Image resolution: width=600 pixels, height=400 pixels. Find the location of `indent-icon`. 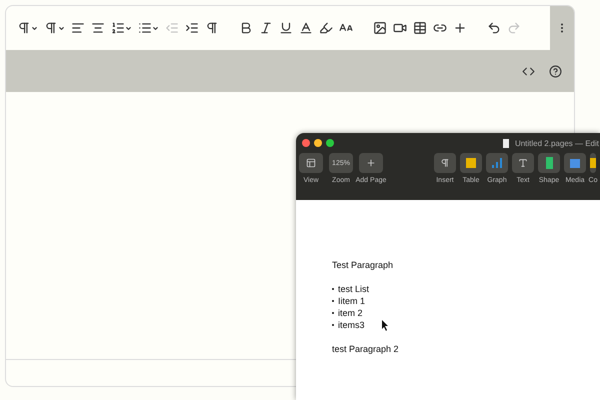

indent-icon is located at coordinates (192, 28).